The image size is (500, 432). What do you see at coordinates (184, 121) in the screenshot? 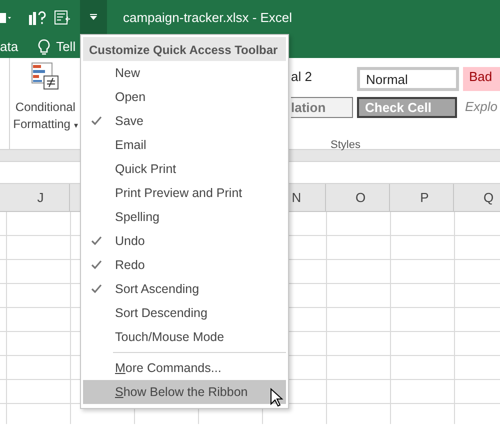
I see `menu-item: Save` at bounding box center [184, 121].